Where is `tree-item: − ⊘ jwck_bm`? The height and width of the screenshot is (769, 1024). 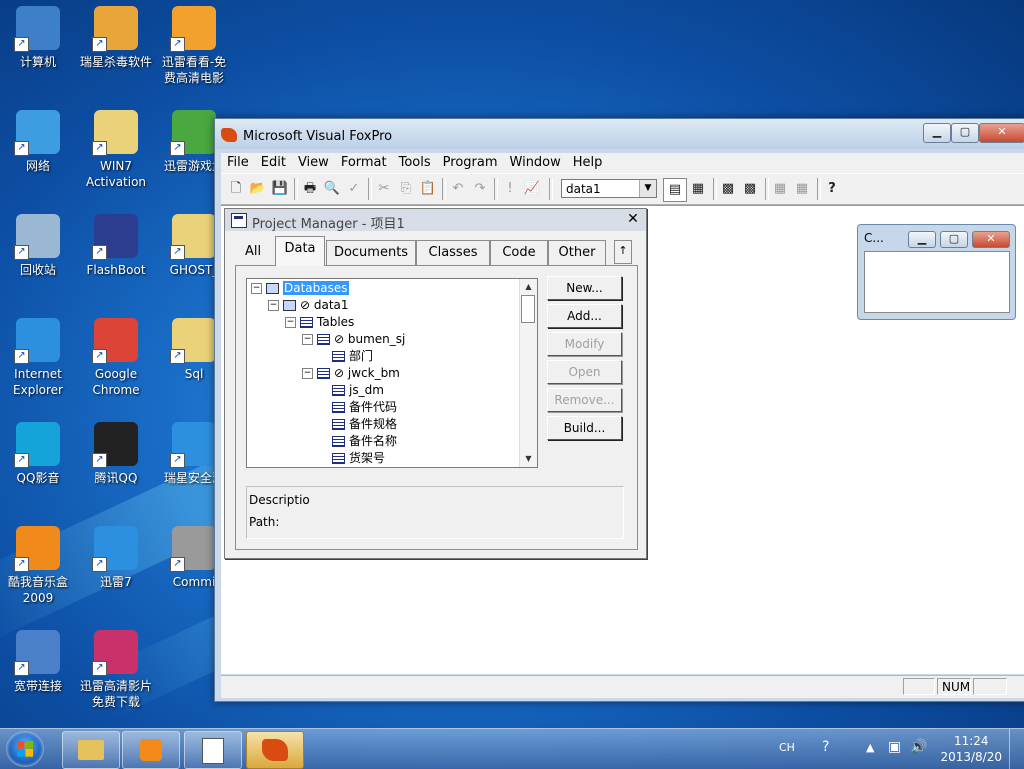
tree-item: − ⊘ jwck_bm is located at coordinates (351, 373).